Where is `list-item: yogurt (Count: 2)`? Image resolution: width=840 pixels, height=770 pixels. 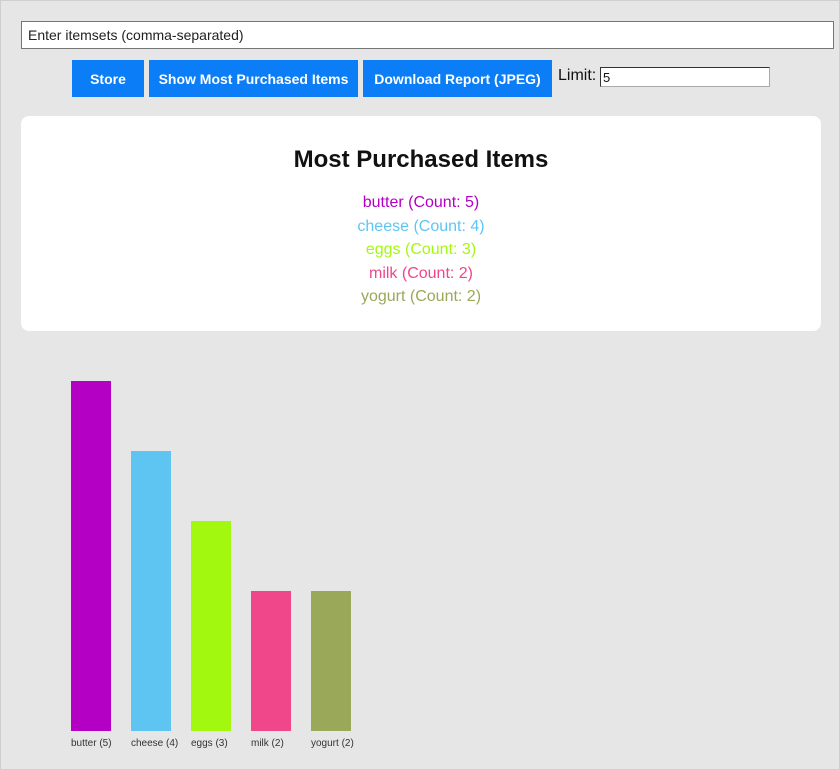
list-item: yogurt (Count: 2) is located at coordinates (421, 296).